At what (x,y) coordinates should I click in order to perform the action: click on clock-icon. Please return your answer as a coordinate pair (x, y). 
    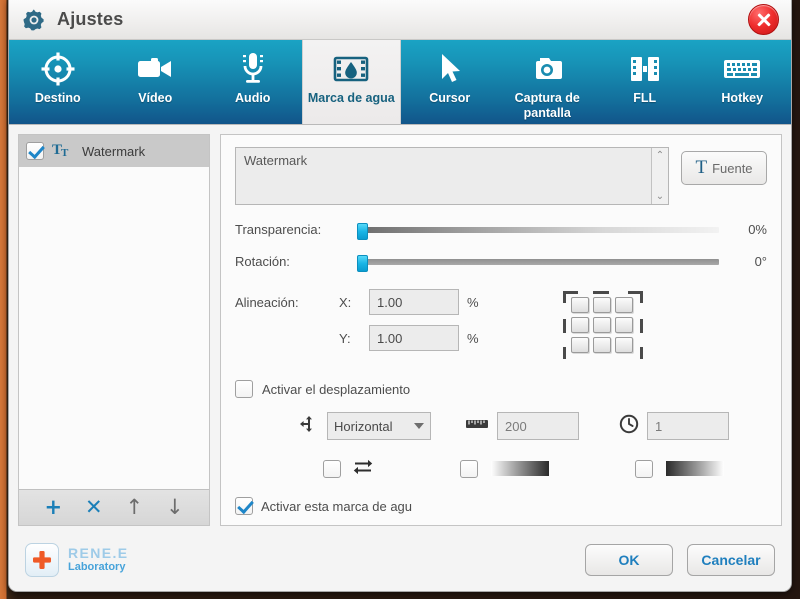
    Looking at the image, I should click on (629, 426).